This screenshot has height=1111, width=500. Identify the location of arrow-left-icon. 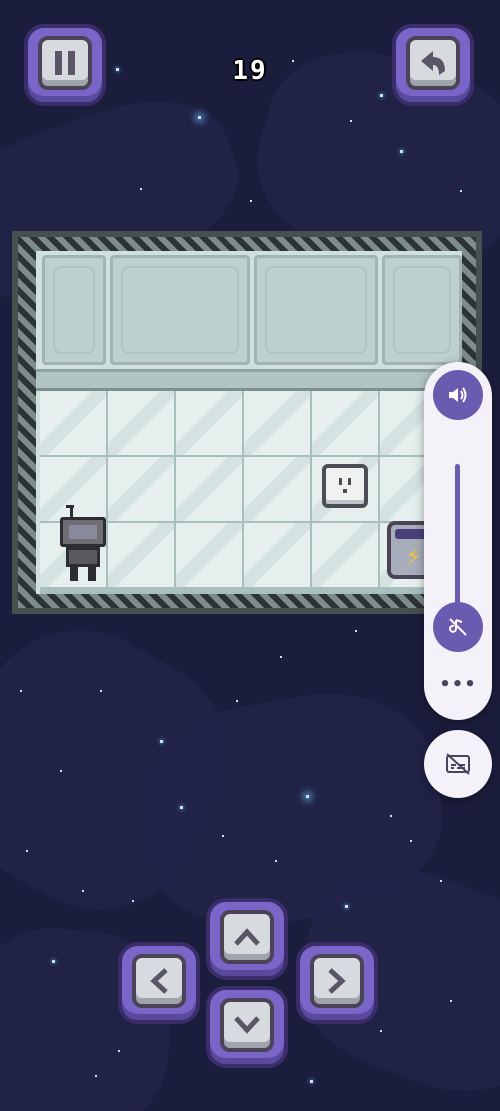
(159, 981).